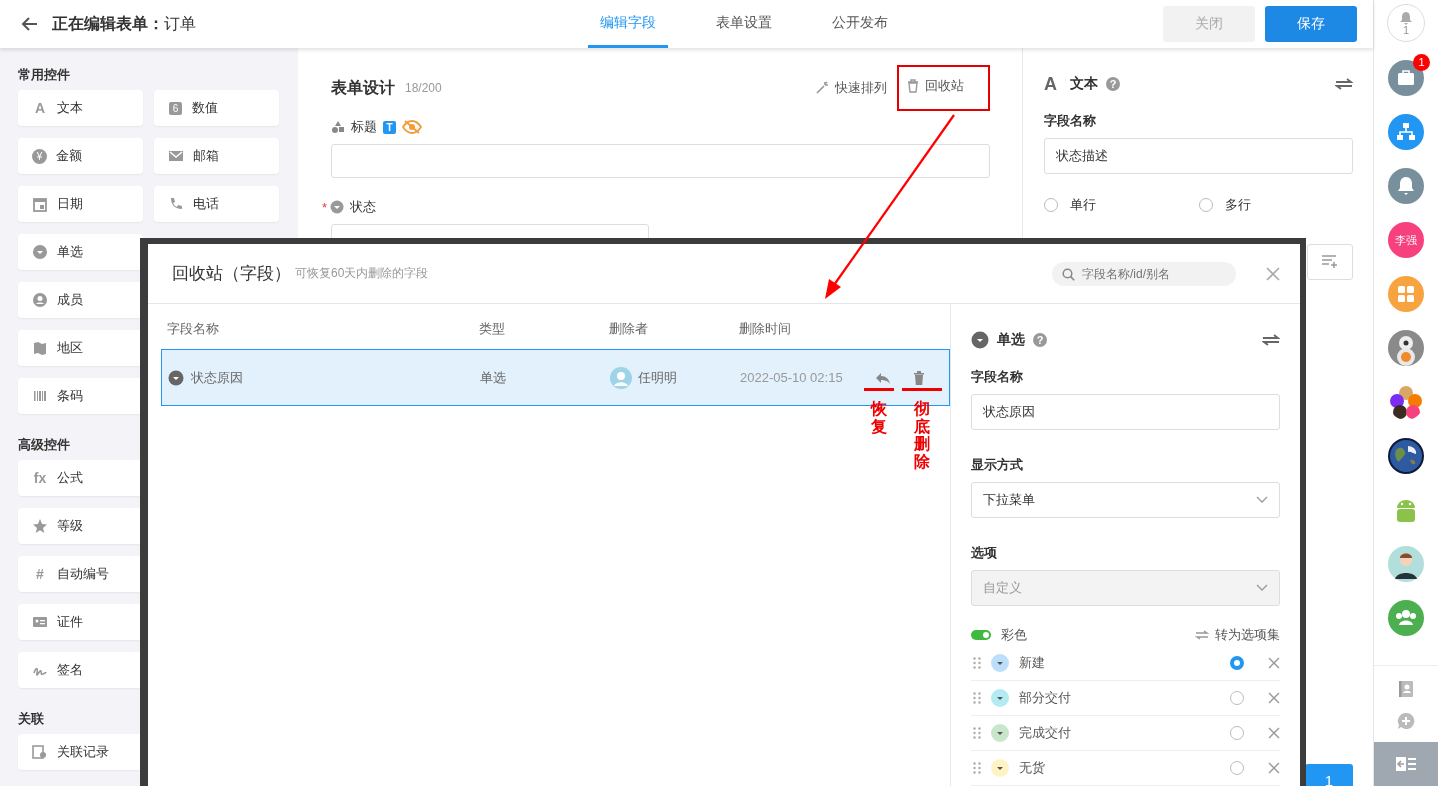 The height and width of the screenshot is (786, 1438). Describe the element at coordinates (792, 377) in the screenshot. I see `table-cell-text: 2022-05-10 02:15` at that location.